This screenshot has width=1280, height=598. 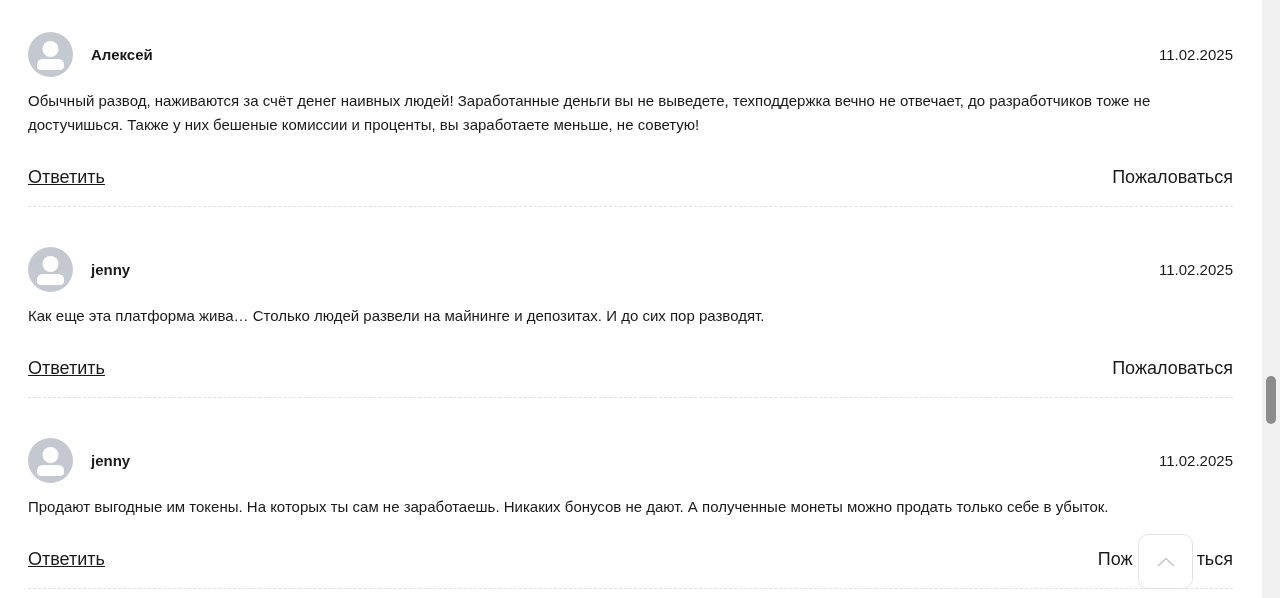 What do you see at coordinates (1214, 559) in the screenshot?
I see `report-link: ться` at bounding box center [1214, 559].